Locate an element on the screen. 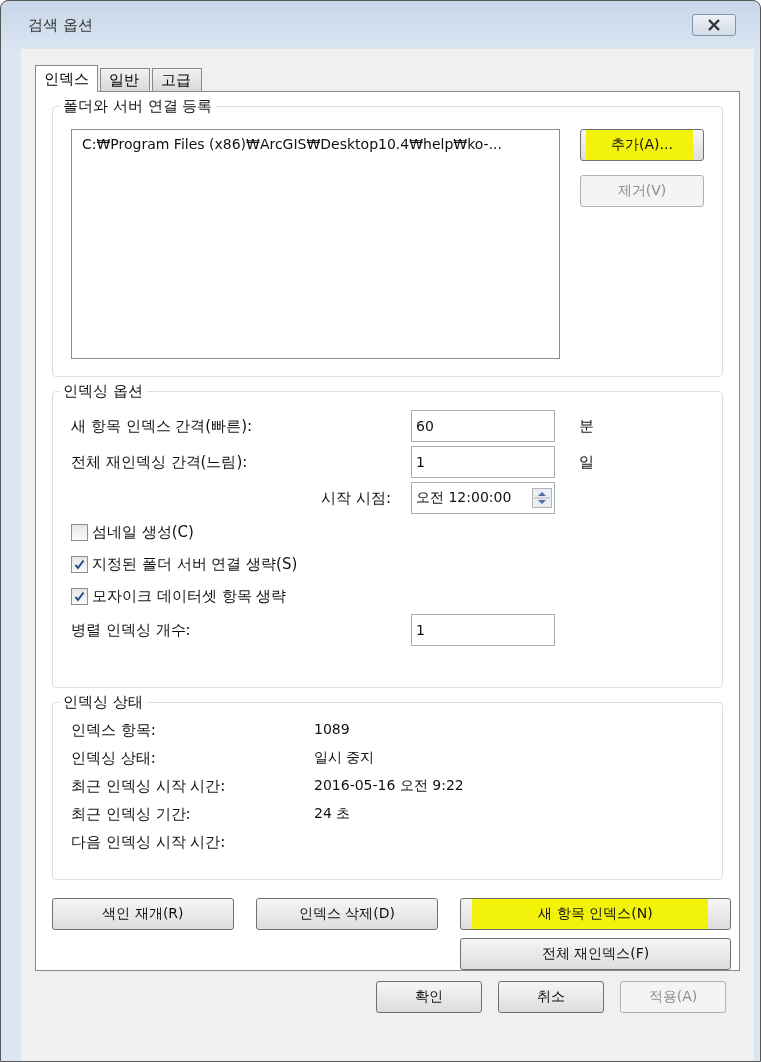 Image resolution: width=761 pixels, height=1062 pixels. highlighted-button: 새 항목 인덱스(N) is located at coordinates (595, 914).